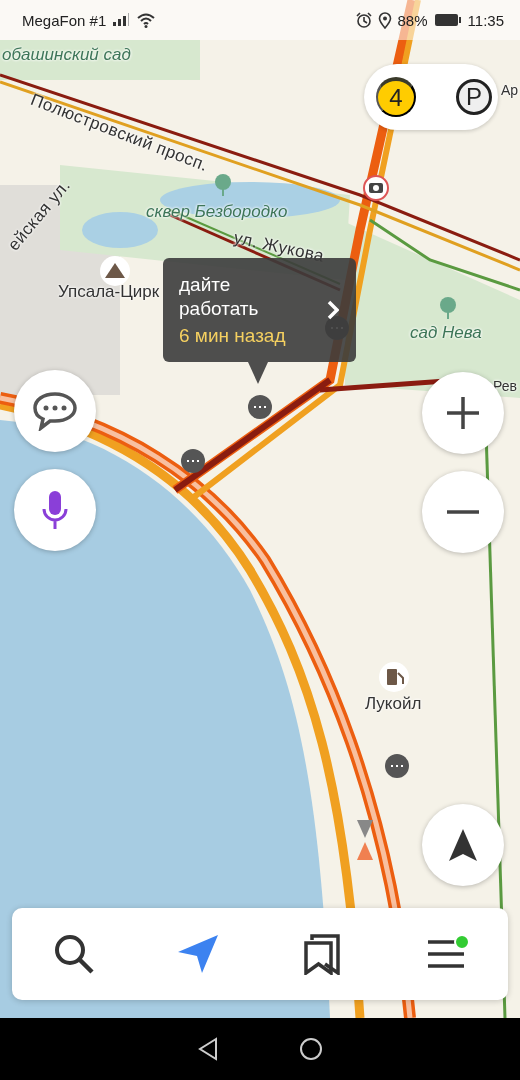 This screenshot has width=520, height=1080. I want to click on place-label: Ар, so click(510, 90).